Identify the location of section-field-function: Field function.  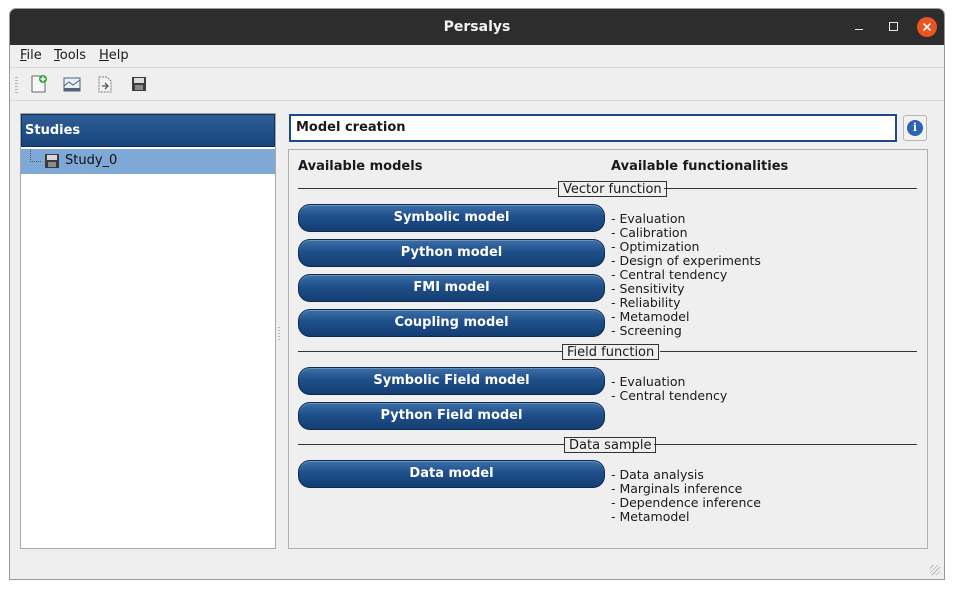
(611, 352).